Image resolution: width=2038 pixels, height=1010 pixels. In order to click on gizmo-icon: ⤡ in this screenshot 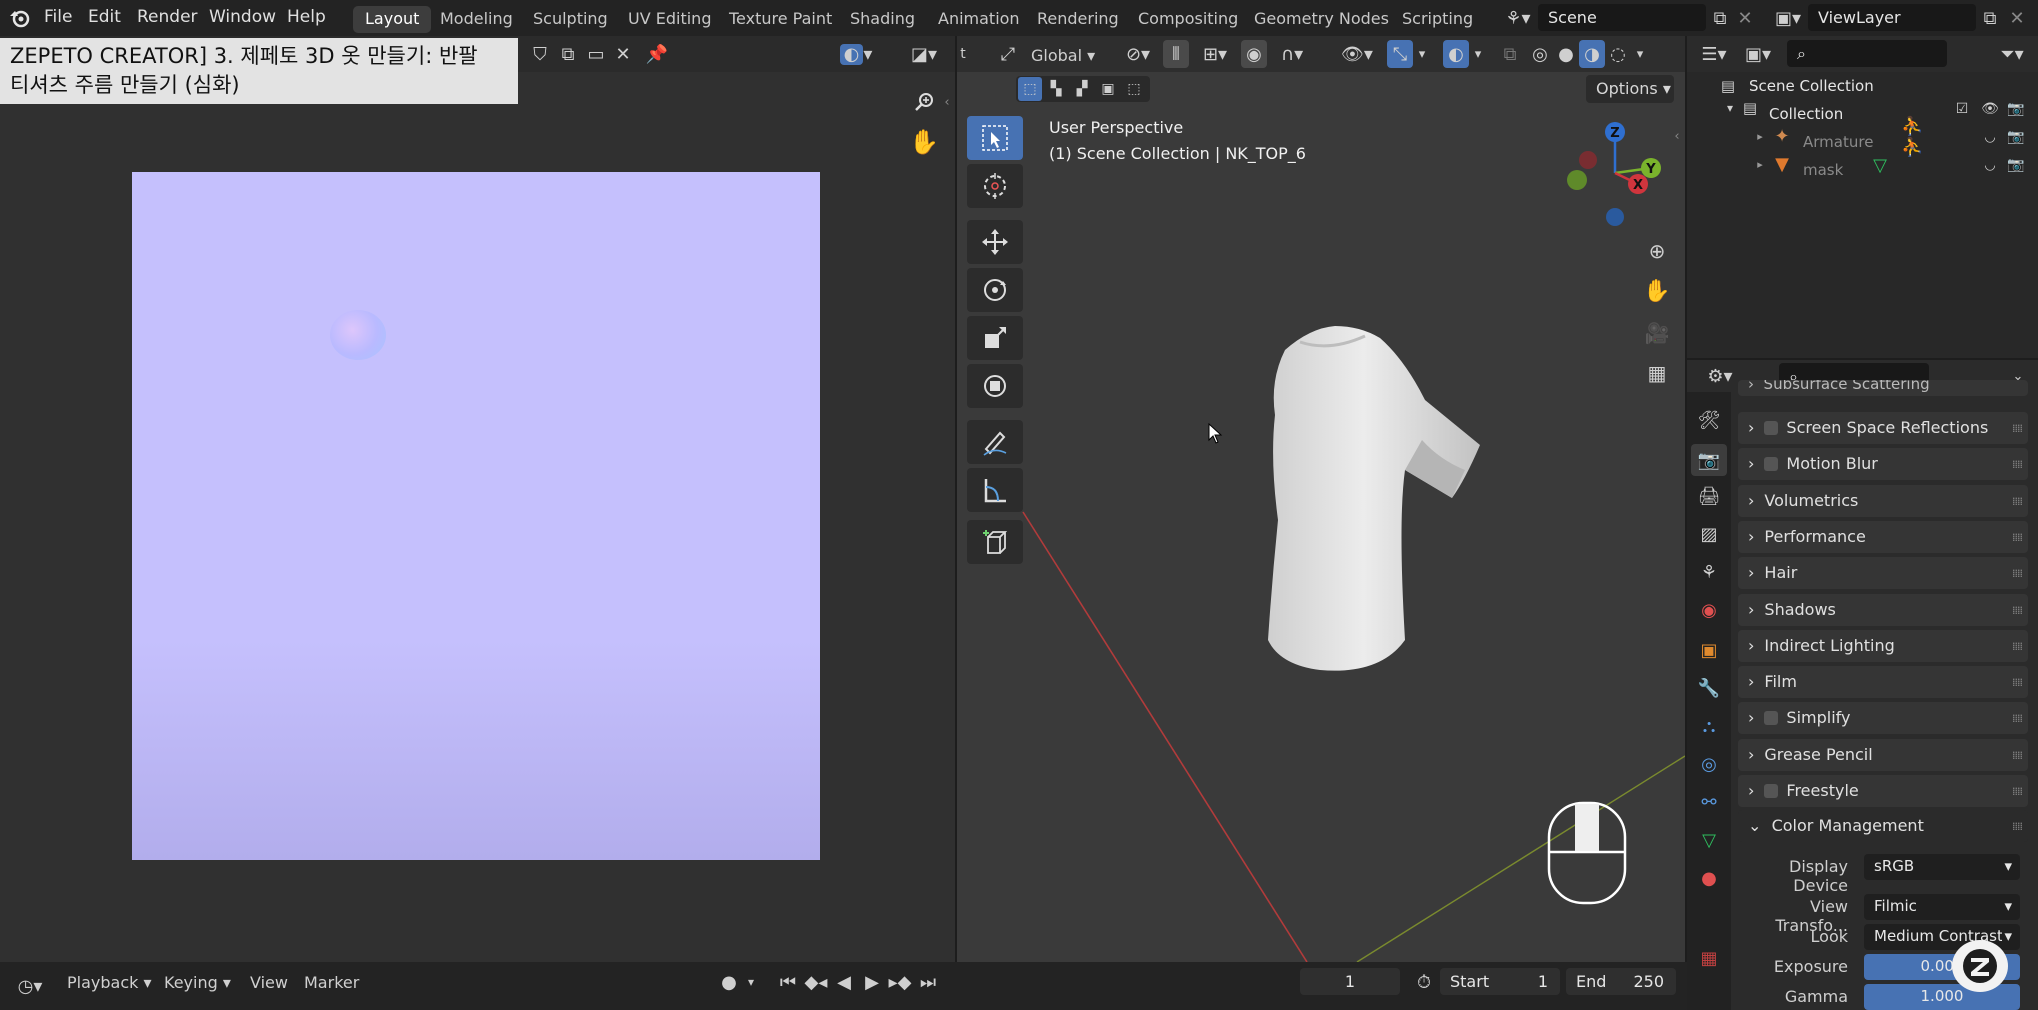, I will do `click(1400, 54)`.